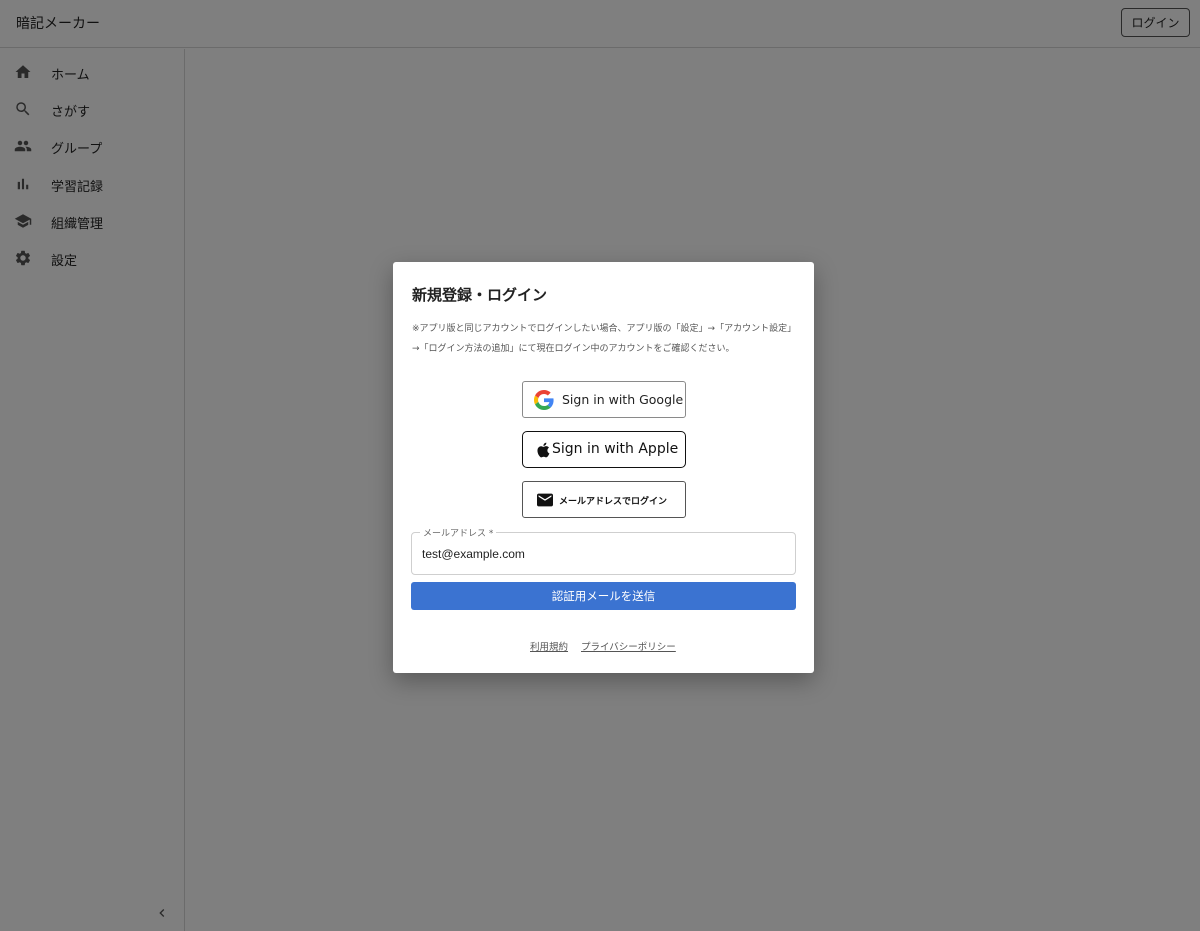 The width and height of the screenshot is (1200, 931). I want to click on mail-icon, so click(545, 500).